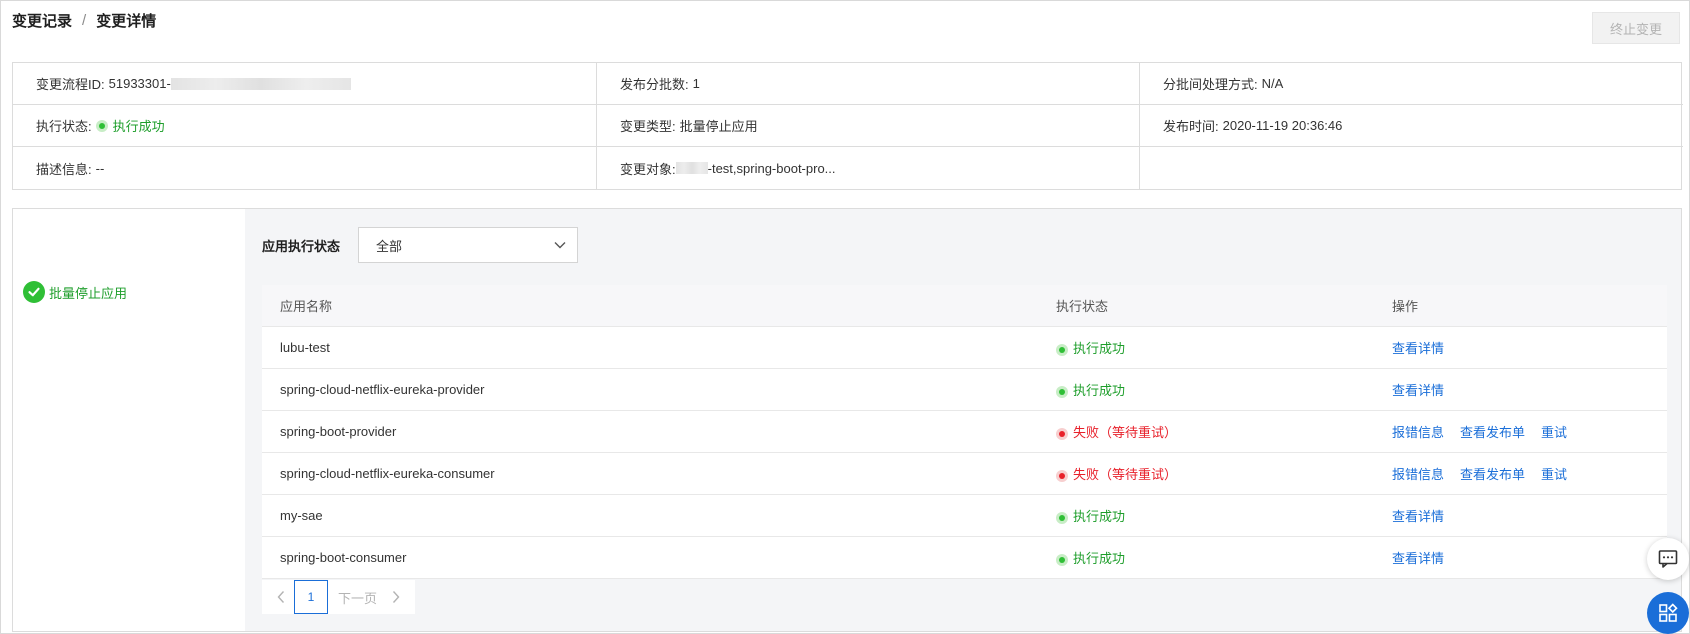 This screenshot has height=634, width=1690. Describe the element at coordinates (126, 21) in the screenshot. I see `breadcrumb-current: 变更详情` at that location.